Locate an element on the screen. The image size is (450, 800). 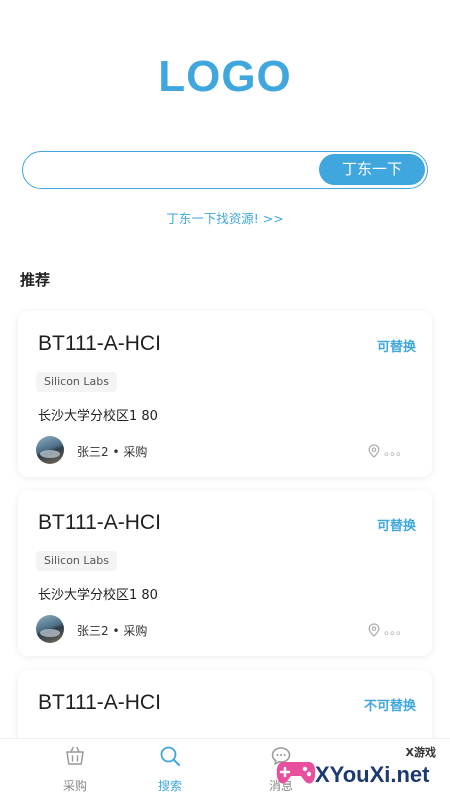
search-input is located at coordinates (179, 171).